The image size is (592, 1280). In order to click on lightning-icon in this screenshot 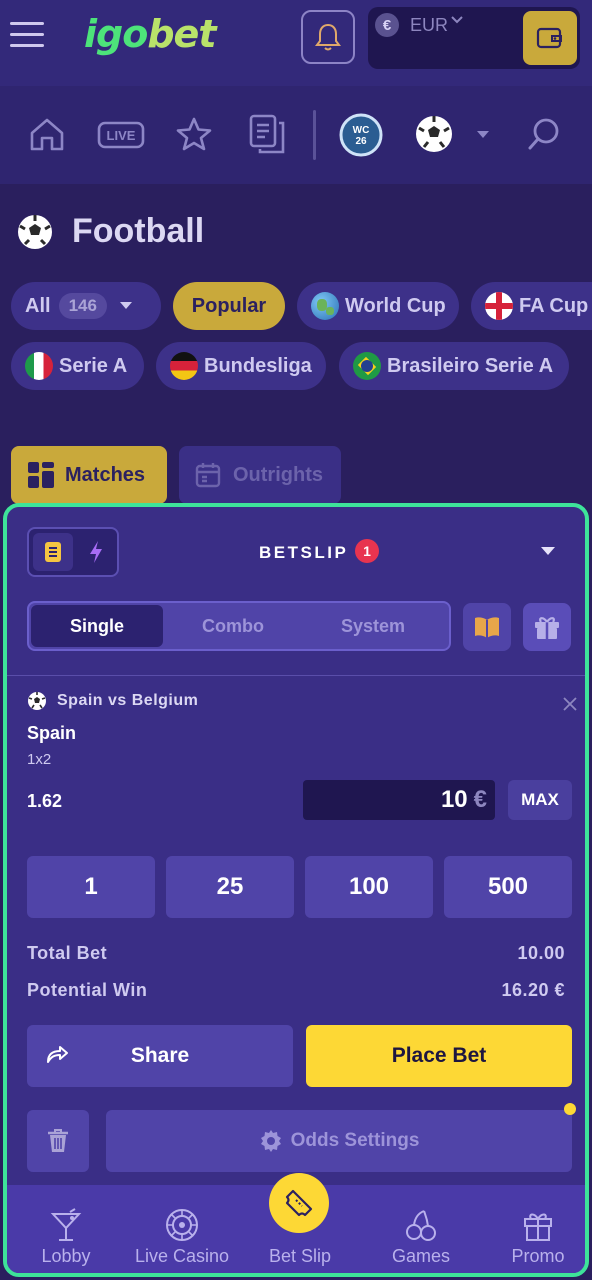, I will do `click(96, 552)`.